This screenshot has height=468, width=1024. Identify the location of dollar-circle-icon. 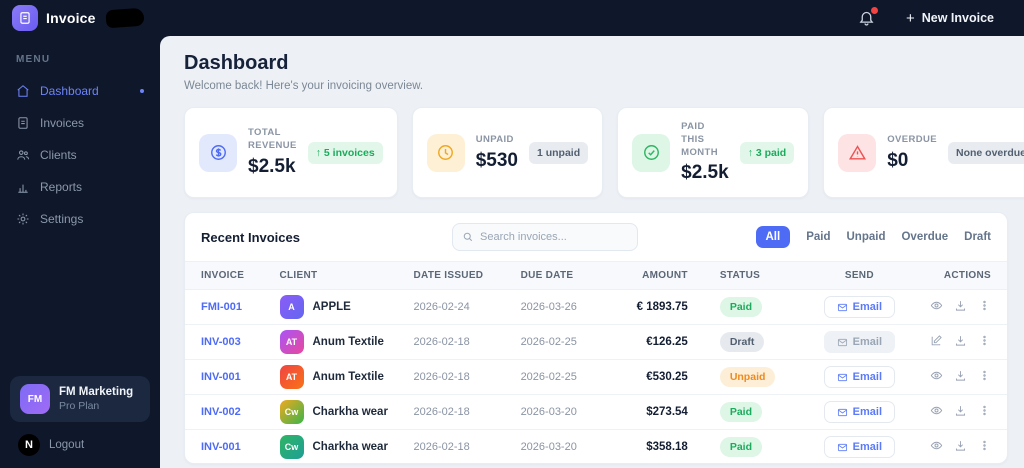
(218, 152).